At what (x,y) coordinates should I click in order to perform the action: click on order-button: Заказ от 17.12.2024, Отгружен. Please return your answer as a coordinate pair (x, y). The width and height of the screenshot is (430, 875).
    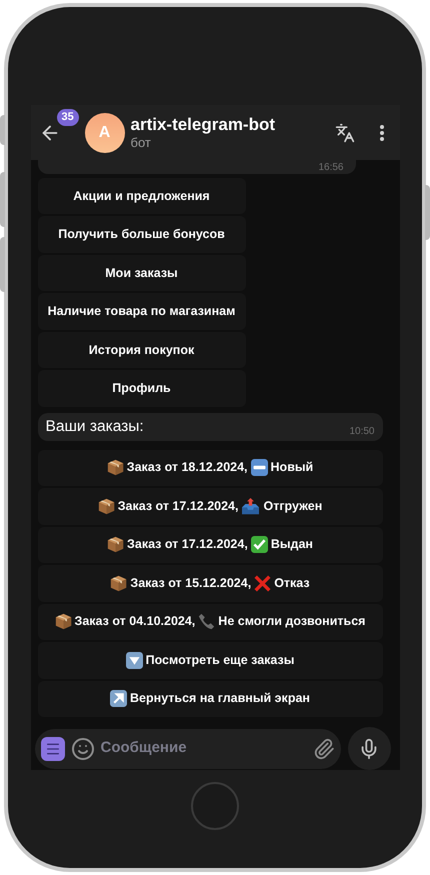
    Looking at the image, I should click on (210, 506).